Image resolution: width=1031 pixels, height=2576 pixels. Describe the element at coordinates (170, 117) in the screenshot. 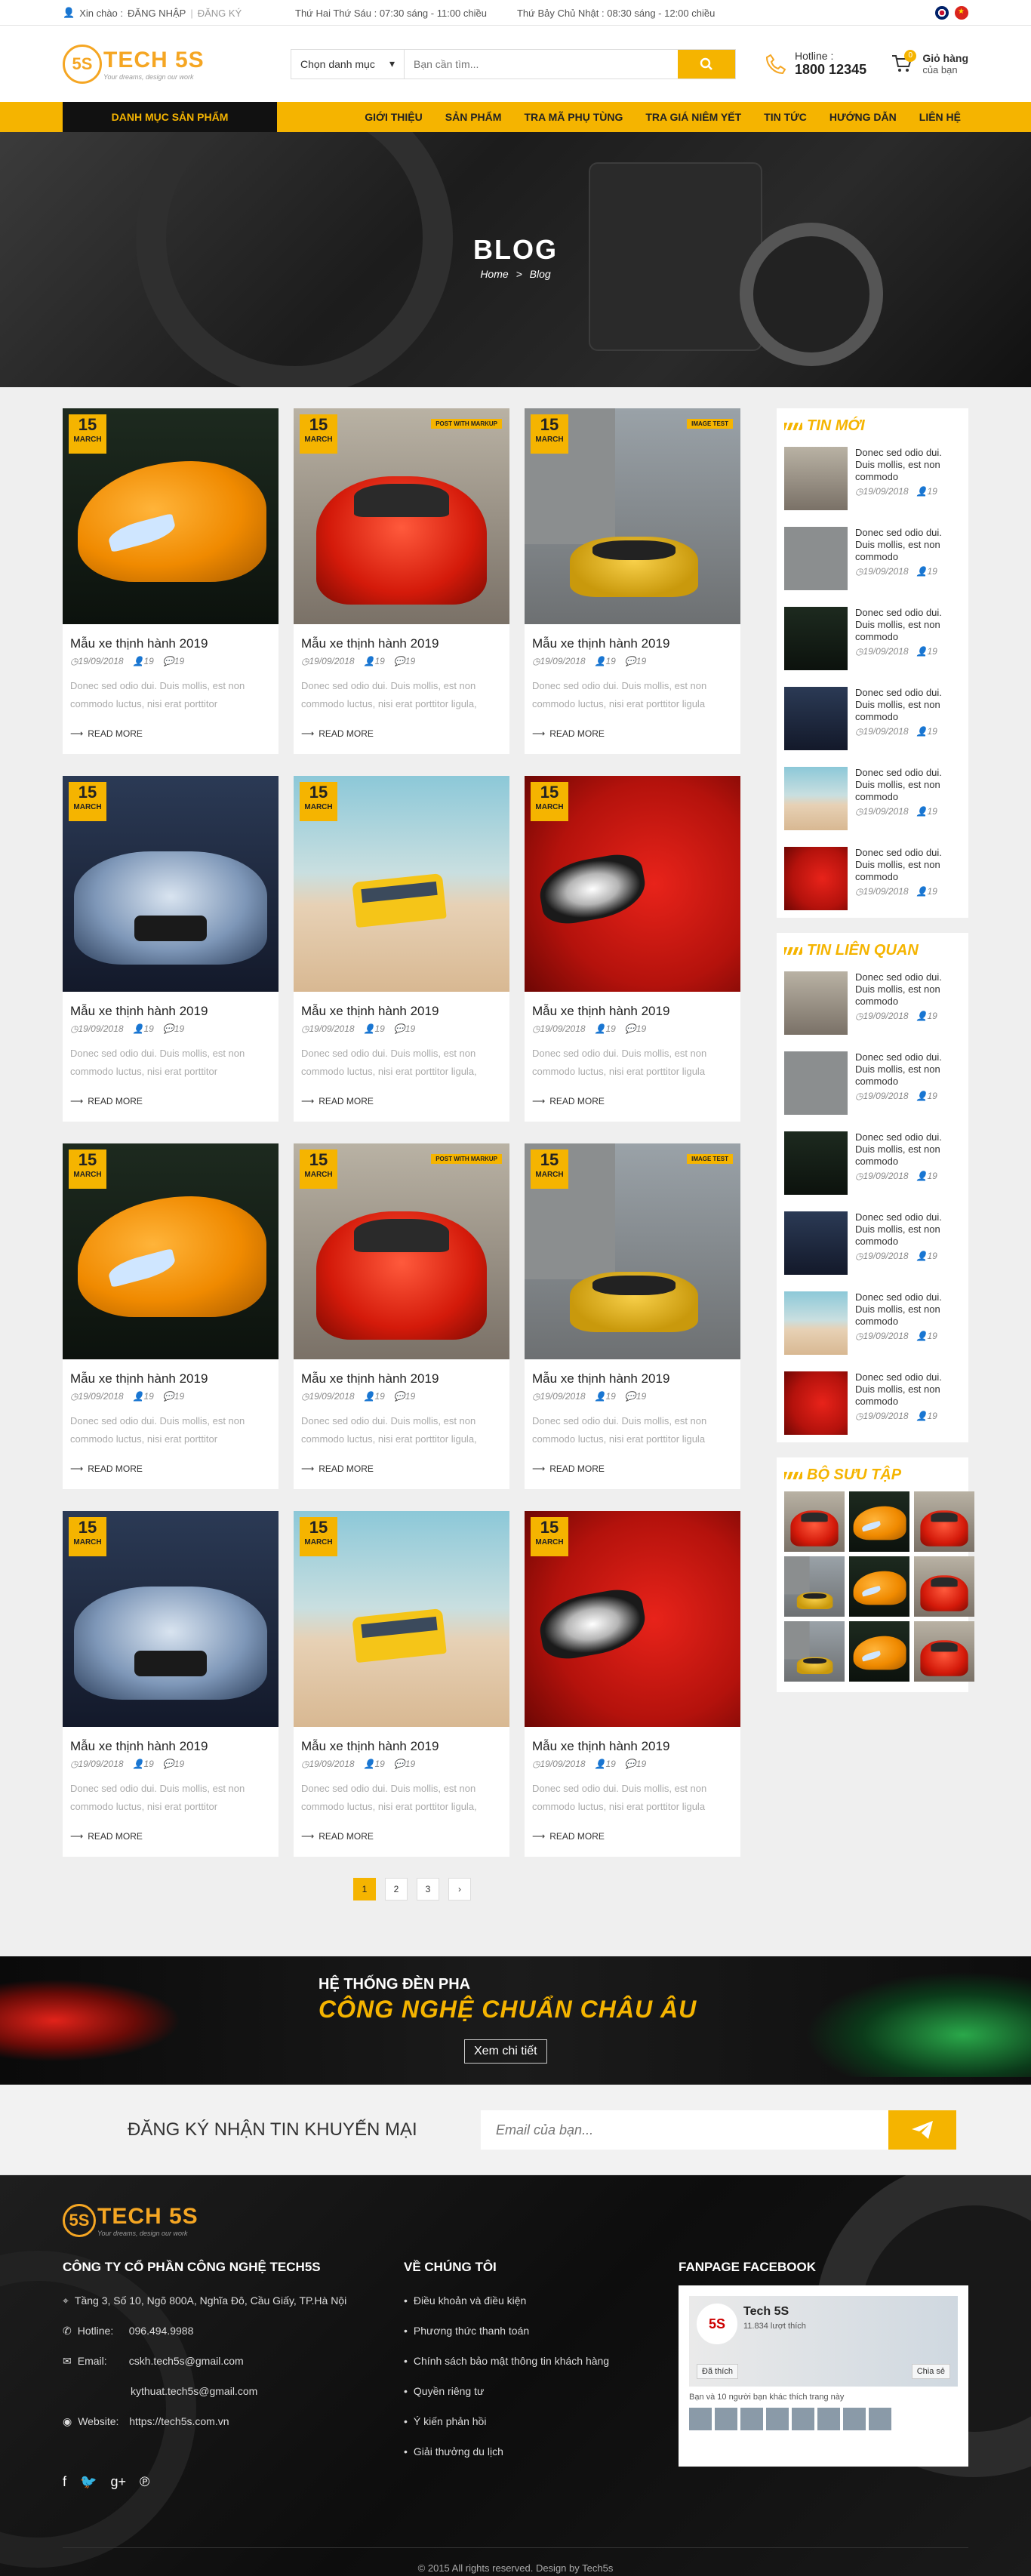

I see `product-categories-button: DANH MỤC SẢN PHẨM` at that location.